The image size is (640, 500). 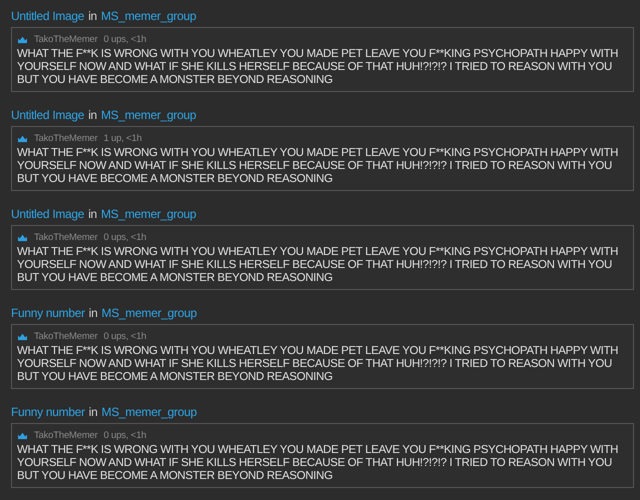 I want to click on comment-meta: 1 up, <1h, so click(x=123, y=138).